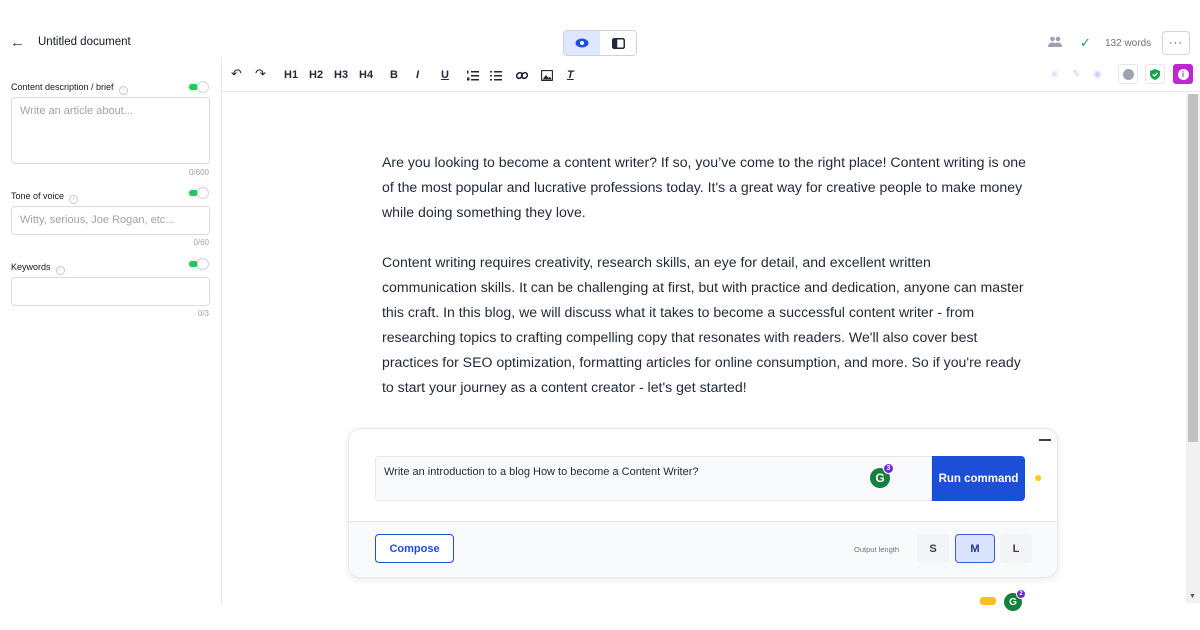 The image size is (1200, 630). Describe the element at coordinates (978, 478) in the screenshot. I see `run-command-button: Run command` at that location.